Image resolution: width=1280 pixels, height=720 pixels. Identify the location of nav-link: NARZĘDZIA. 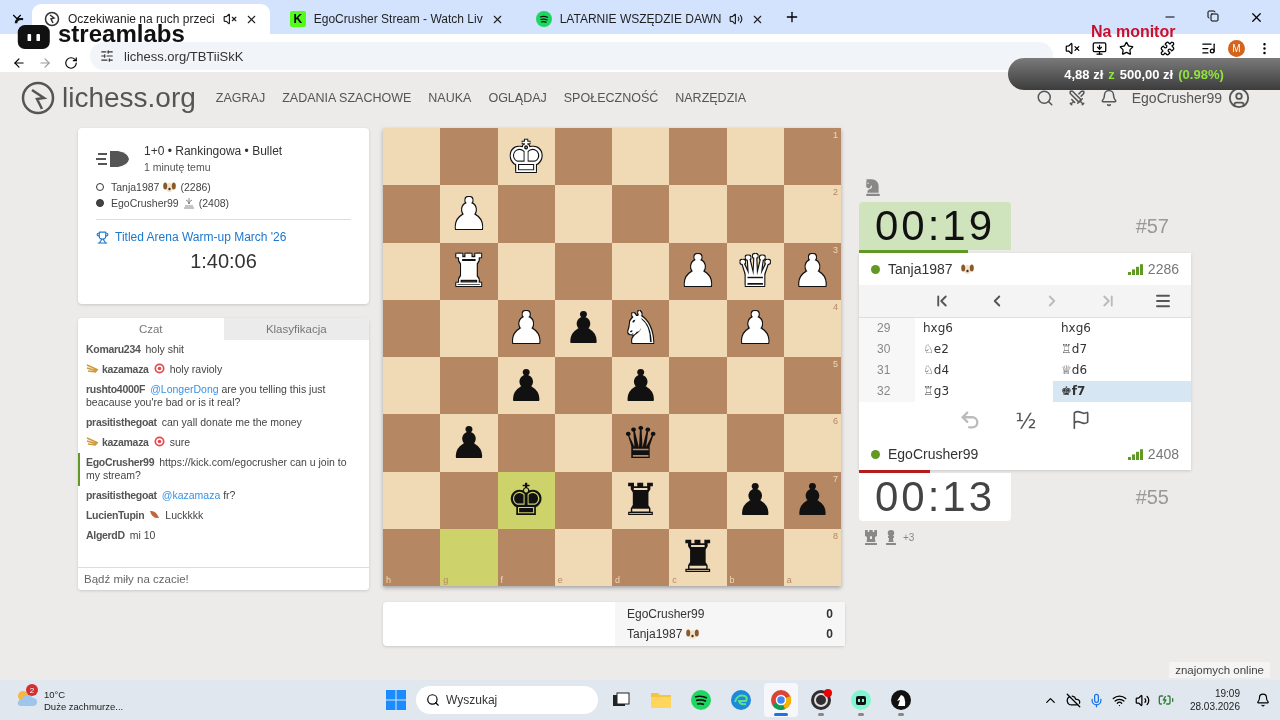
(711, 98).